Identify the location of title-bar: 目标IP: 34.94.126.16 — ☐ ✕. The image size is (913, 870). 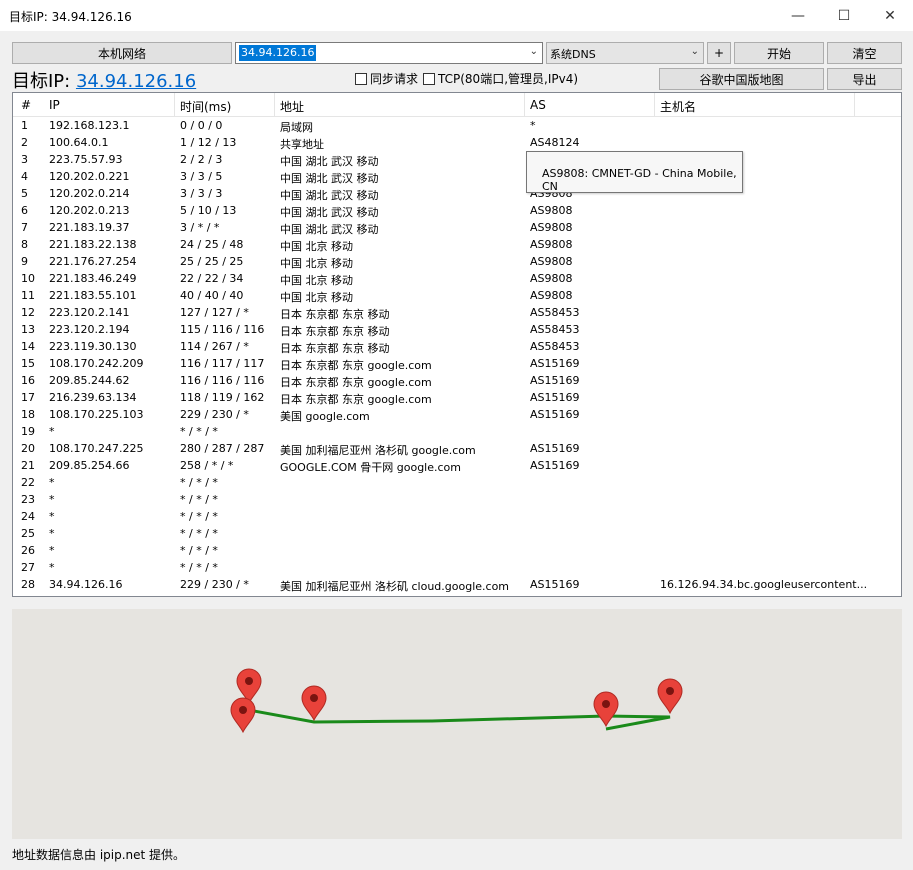
(456, 15).